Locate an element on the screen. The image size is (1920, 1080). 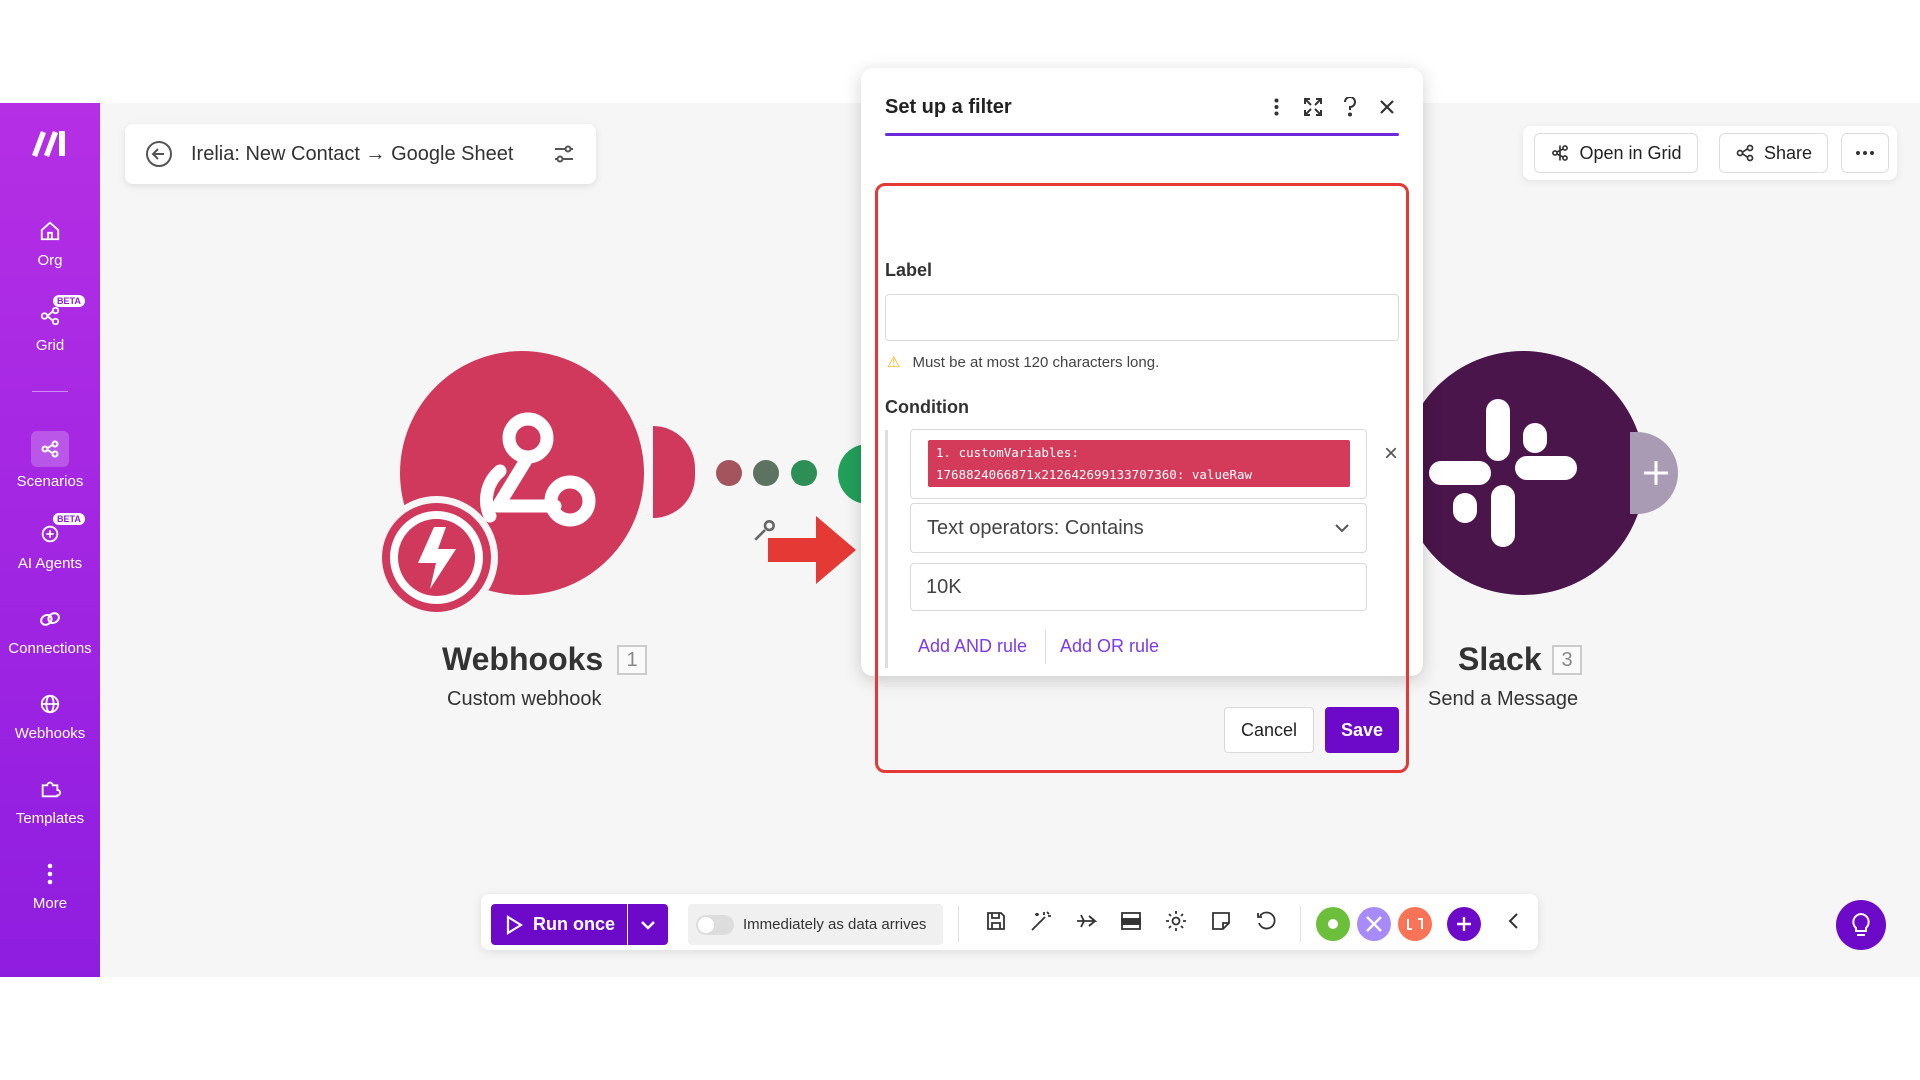
home-icon is located at coordinates (50, 231).